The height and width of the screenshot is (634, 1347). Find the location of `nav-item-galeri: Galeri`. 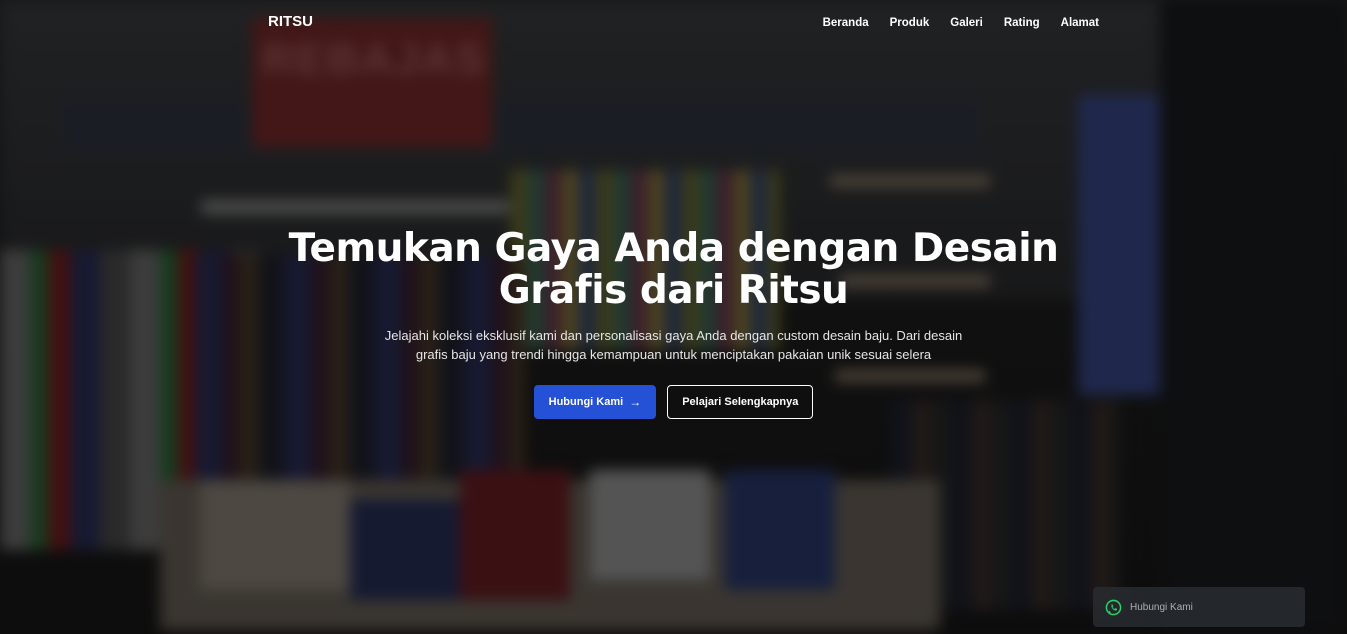

nav-item-galeri: Galeri is located at coordinates (966, 23).